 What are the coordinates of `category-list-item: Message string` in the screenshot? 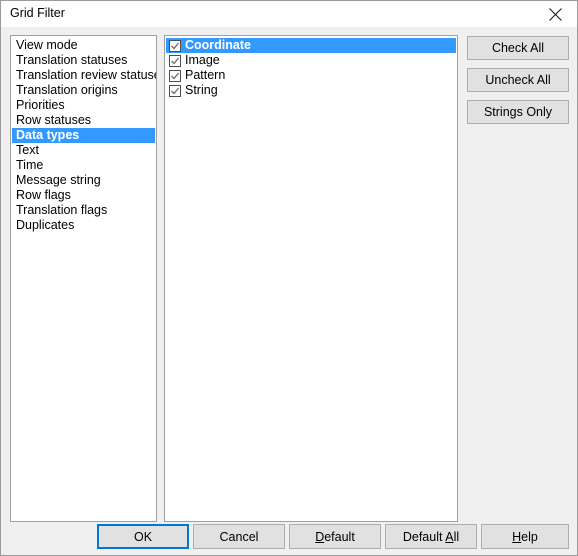 It's located at (83, 180).